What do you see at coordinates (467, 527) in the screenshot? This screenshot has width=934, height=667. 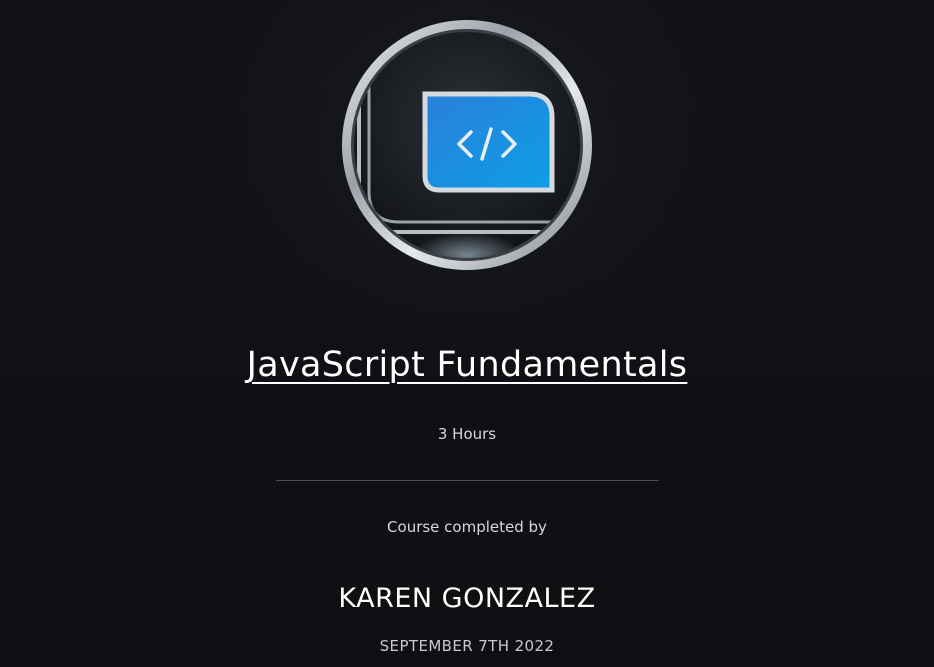 I see `completed-by-label: Course completed by` at bounding box center [467, 527].